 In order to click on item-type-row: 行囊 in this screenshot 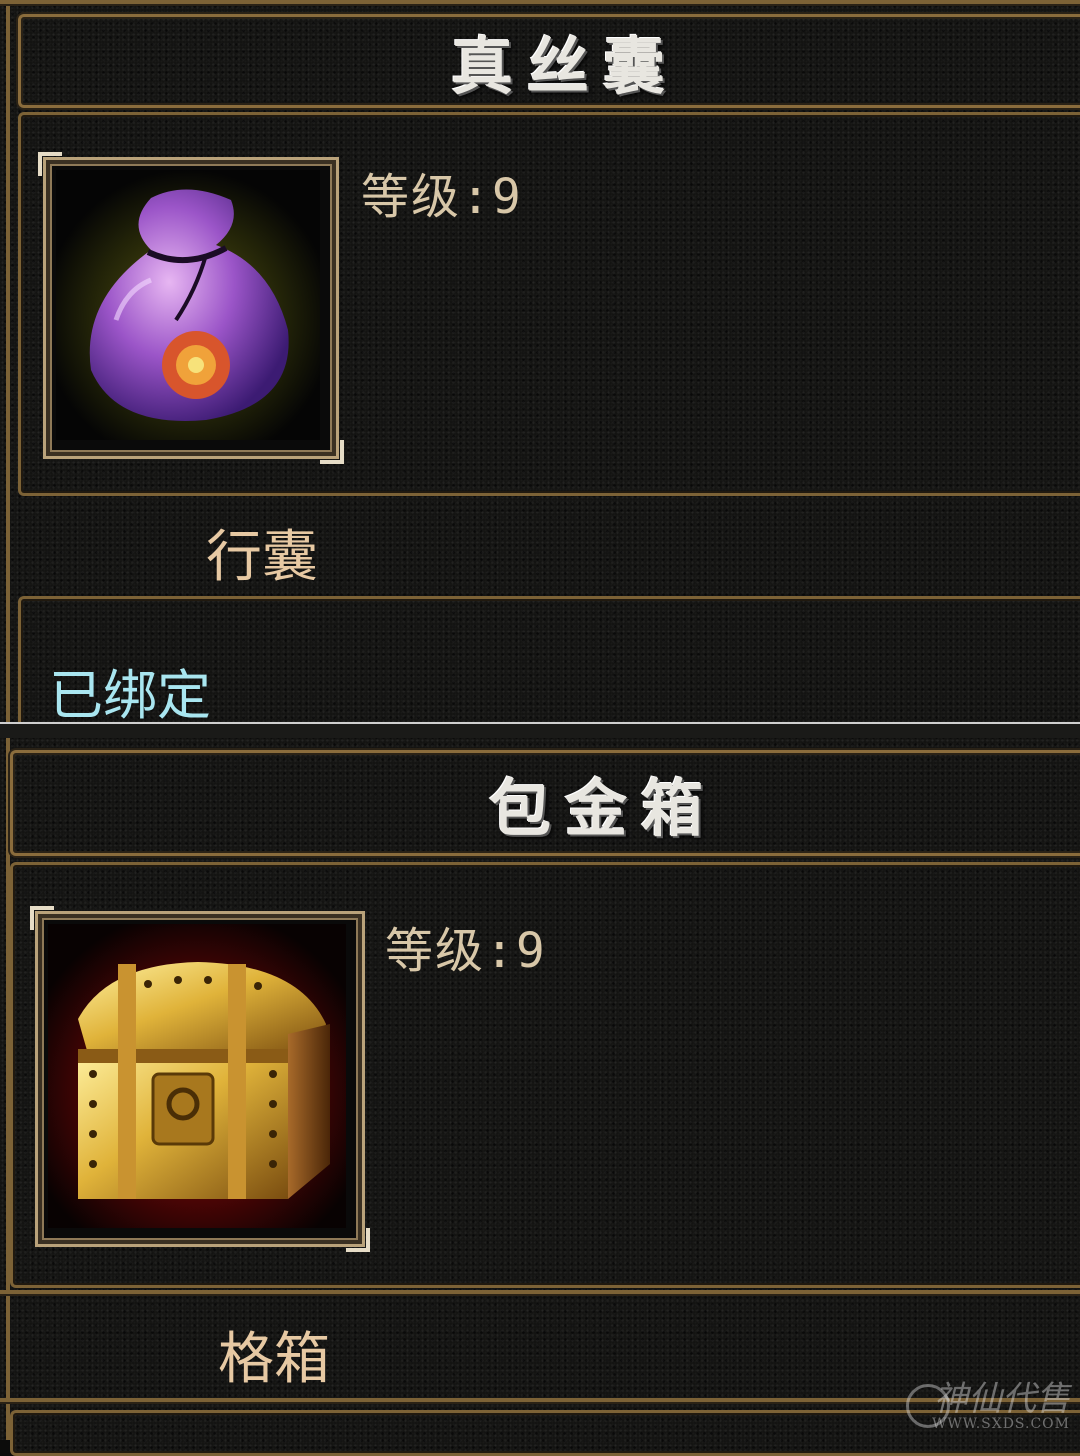, I will do `click(540, 544)`.